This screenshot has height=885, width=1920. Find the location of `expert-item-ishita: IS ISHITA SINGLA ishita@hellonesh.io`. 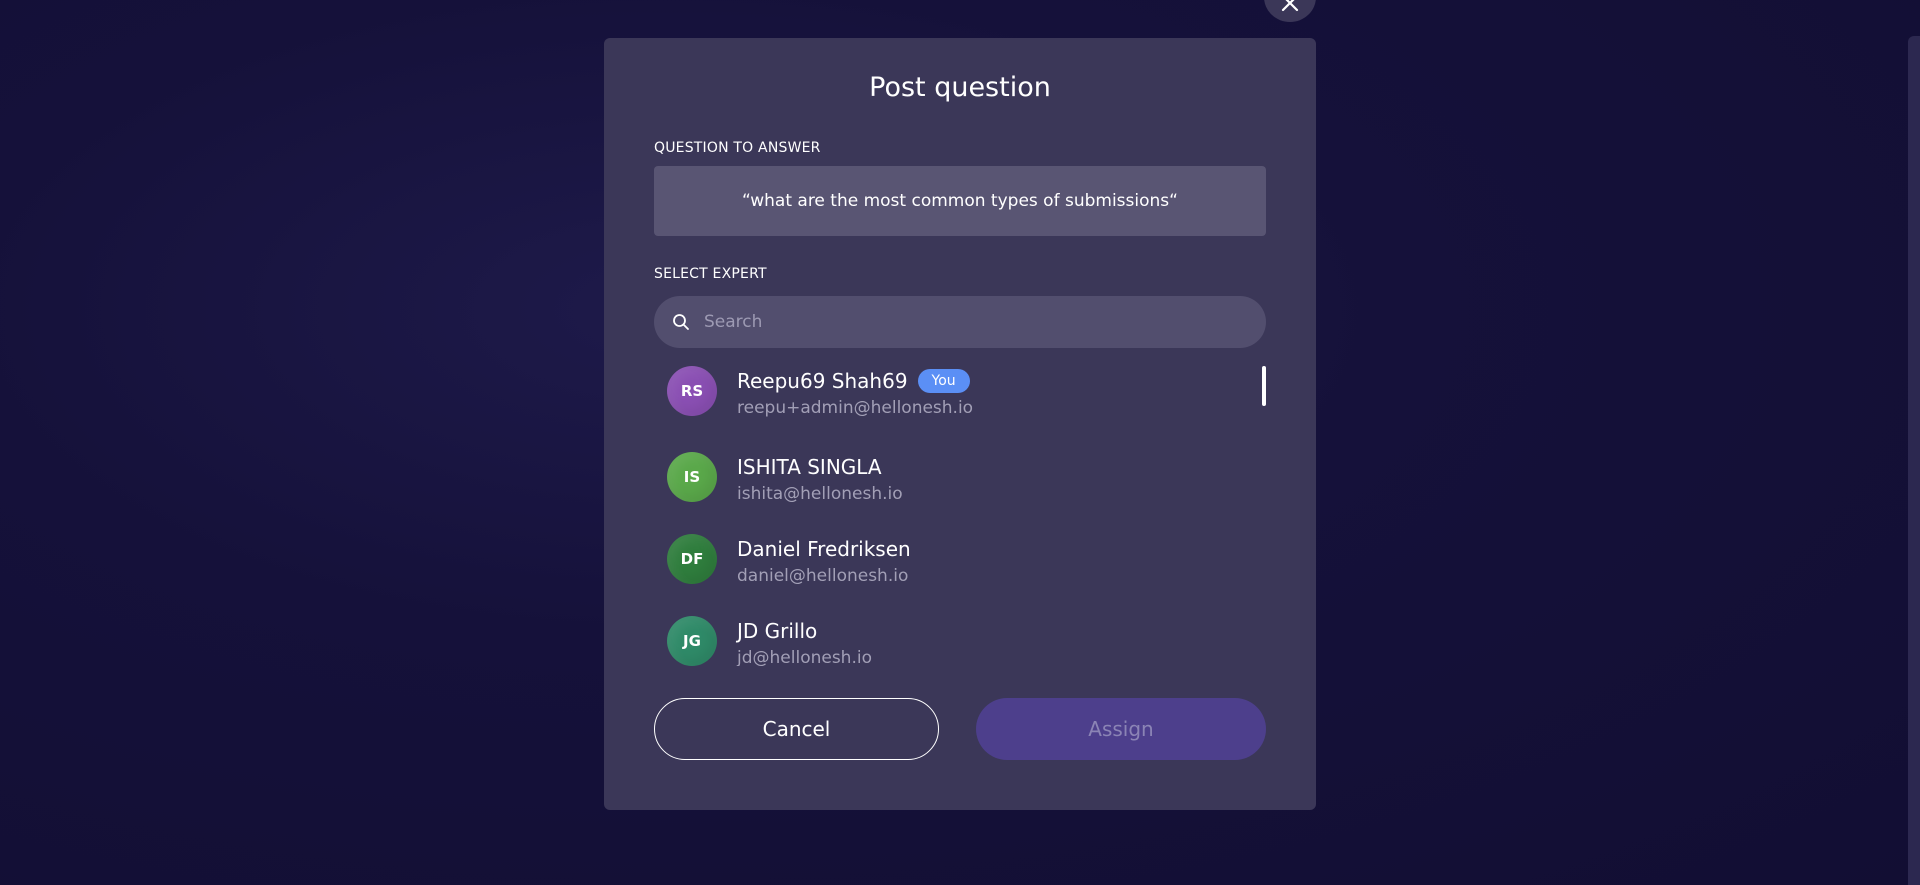

expert-item-ishita: IS ISHITA SINGLA ishita@hellonesh.io is located at coordinates (785, 478).